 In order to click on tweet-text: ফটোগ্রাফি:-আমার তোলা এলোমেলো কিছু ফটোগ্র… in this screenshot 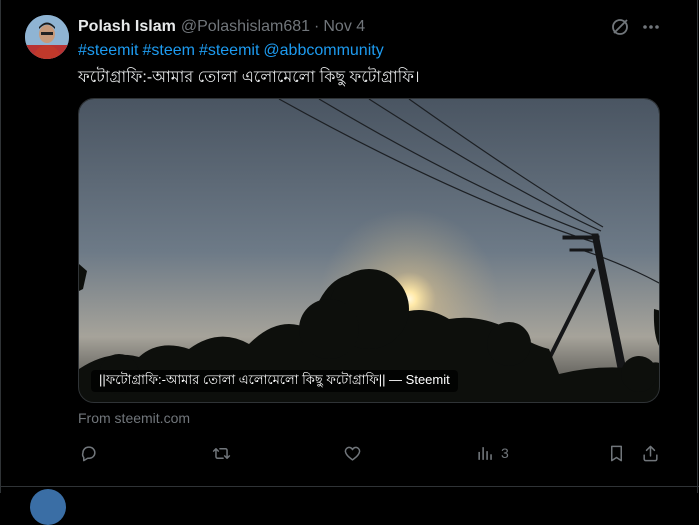, I will do `click(249, 77)`.